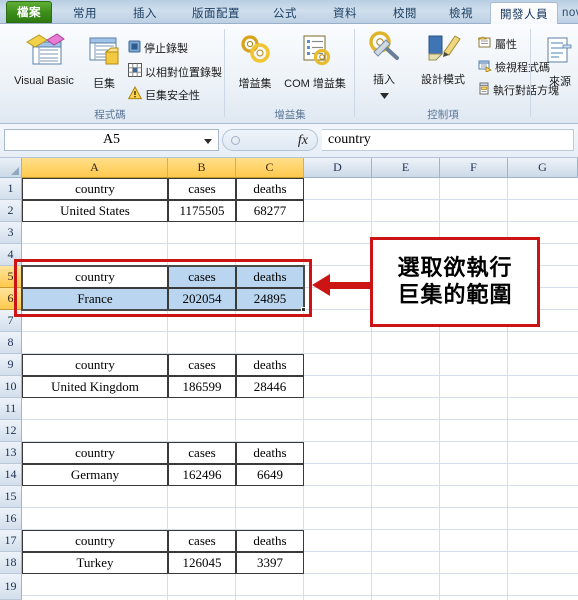 The width and height of the screenshot is (578, 600). Describe the element at coordinates (95, 387) in the screenshot. I see `cell-a10: United Kingdom` at that location.